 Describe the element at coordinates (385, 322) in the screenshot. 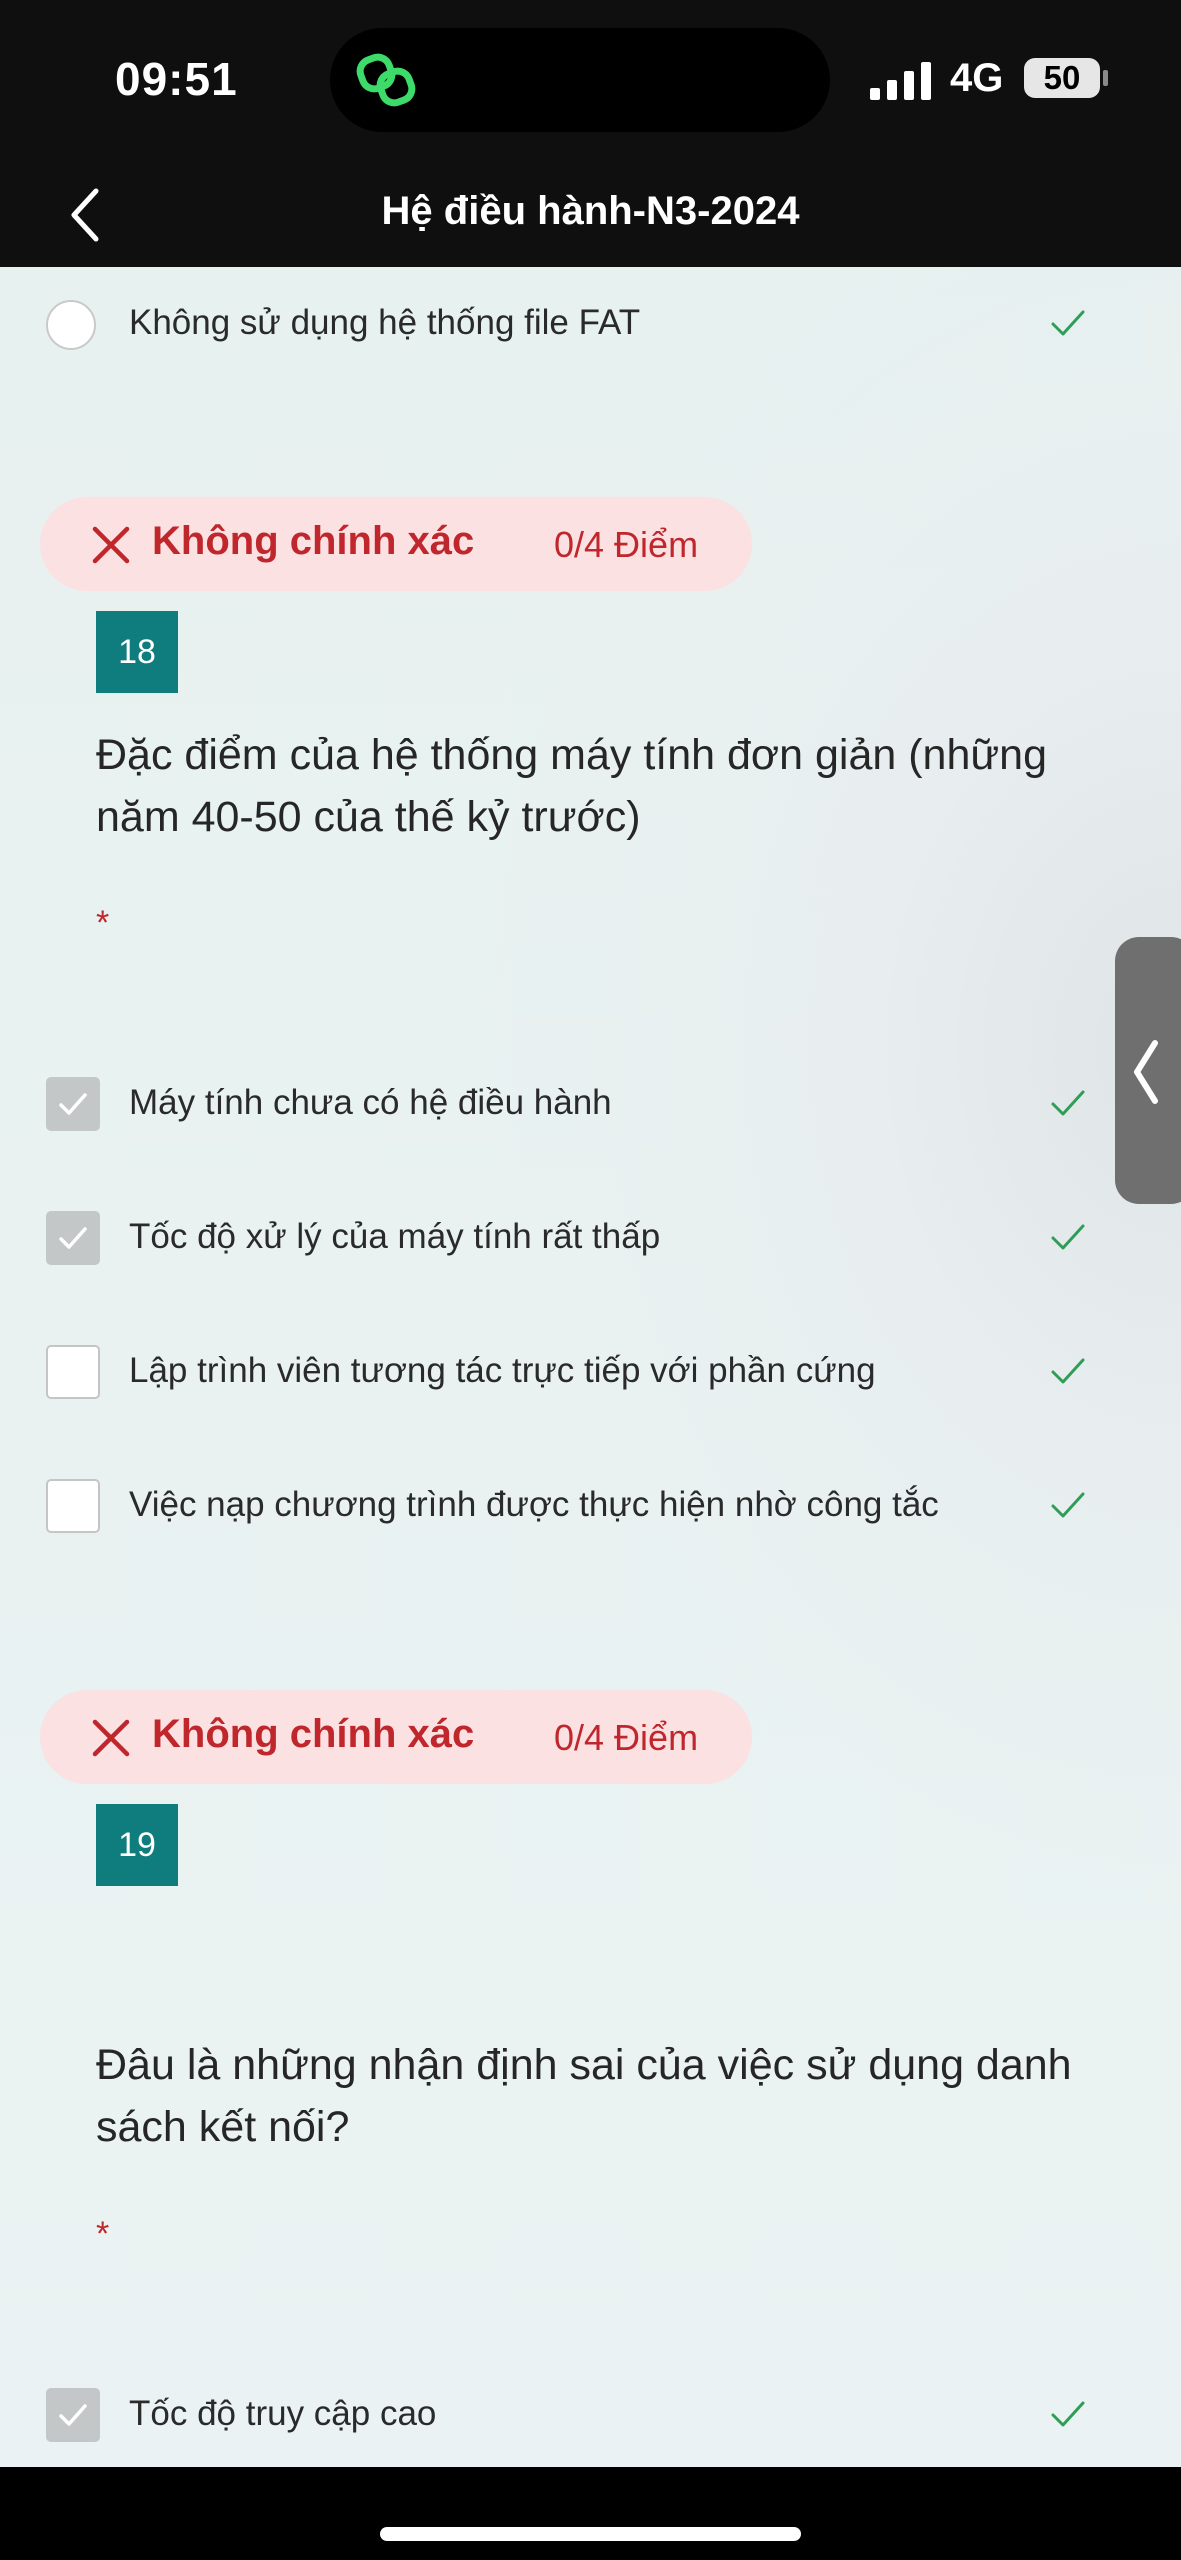

I see `option-label: Không sử dụng hệ thống file FAT` at that location.